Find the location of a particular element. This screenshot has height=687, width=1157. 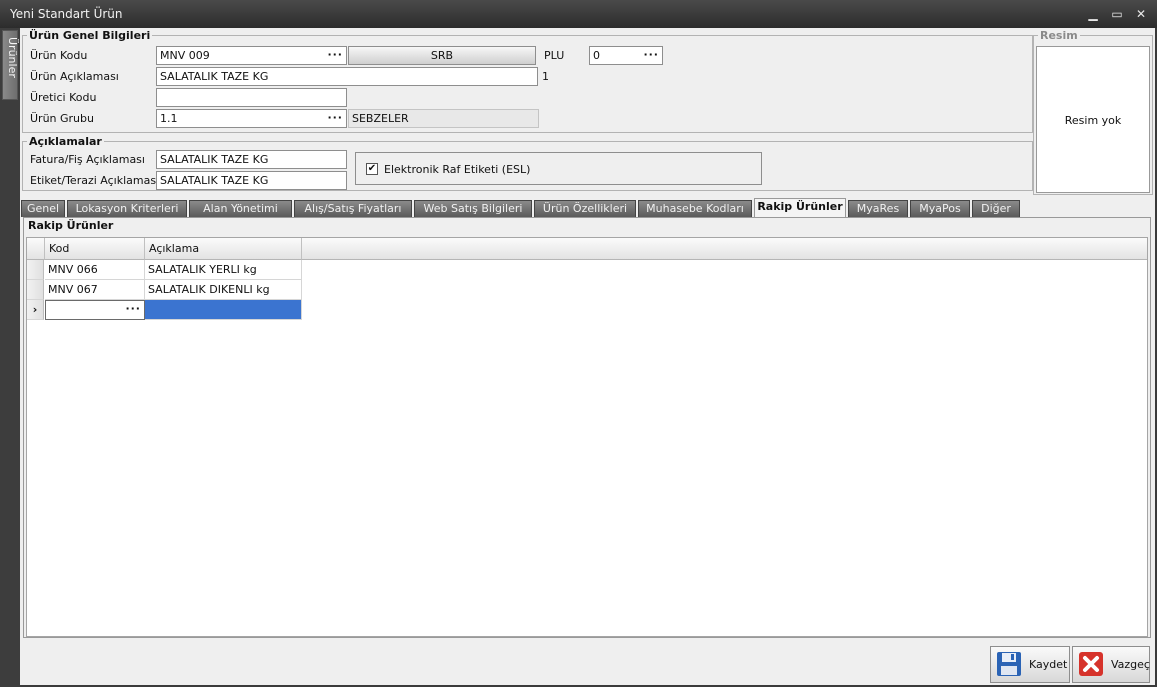

esl-box: ✔ Elektronik Raf Etiketi (ESL) is located at coordinates (558, 168).